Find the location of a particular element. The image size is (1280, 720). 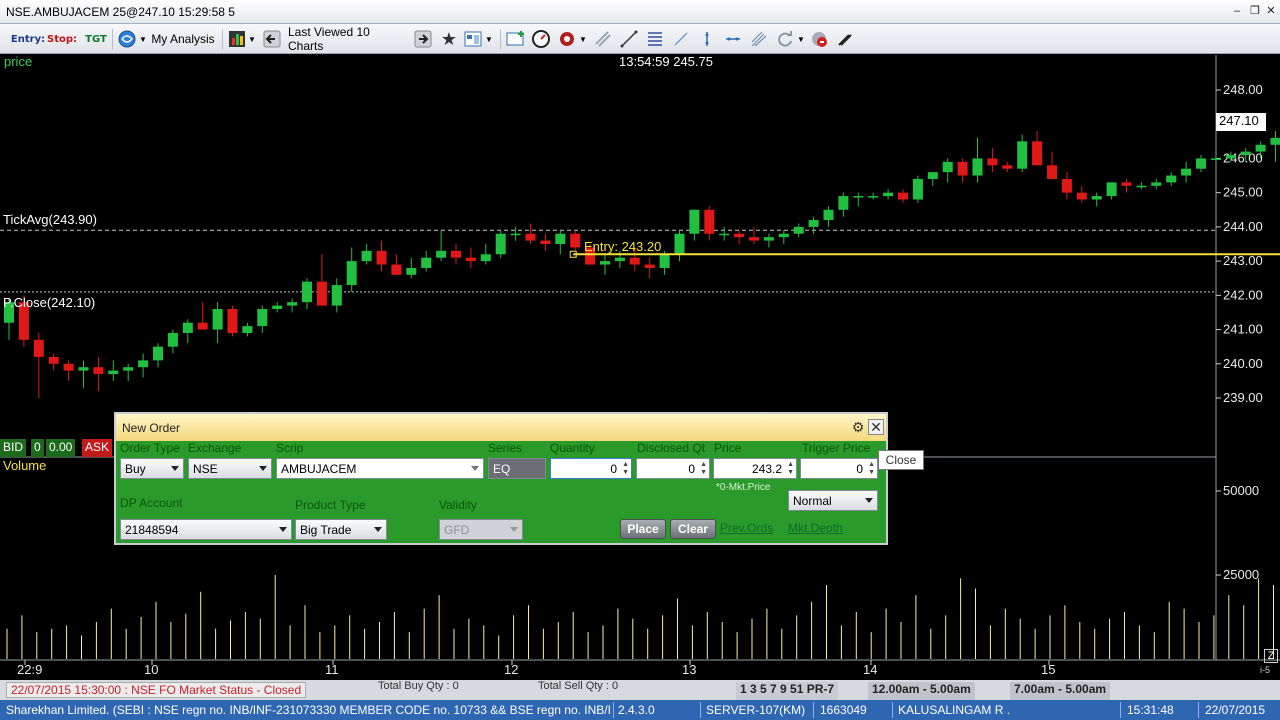

template-icon is located at coordinates (473, 39).